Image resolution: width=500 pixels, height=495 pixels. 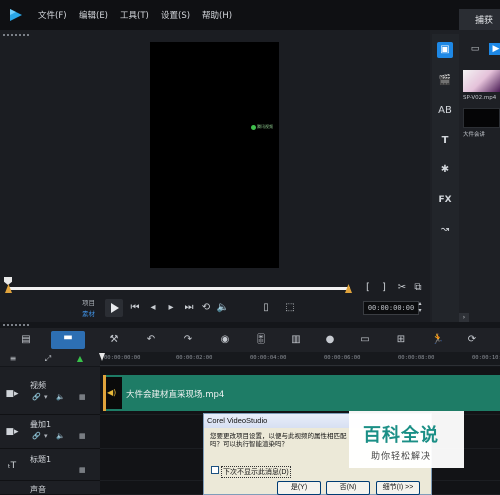 I want to click on next-frame-icon: ▸, so click(x=171, y=308).